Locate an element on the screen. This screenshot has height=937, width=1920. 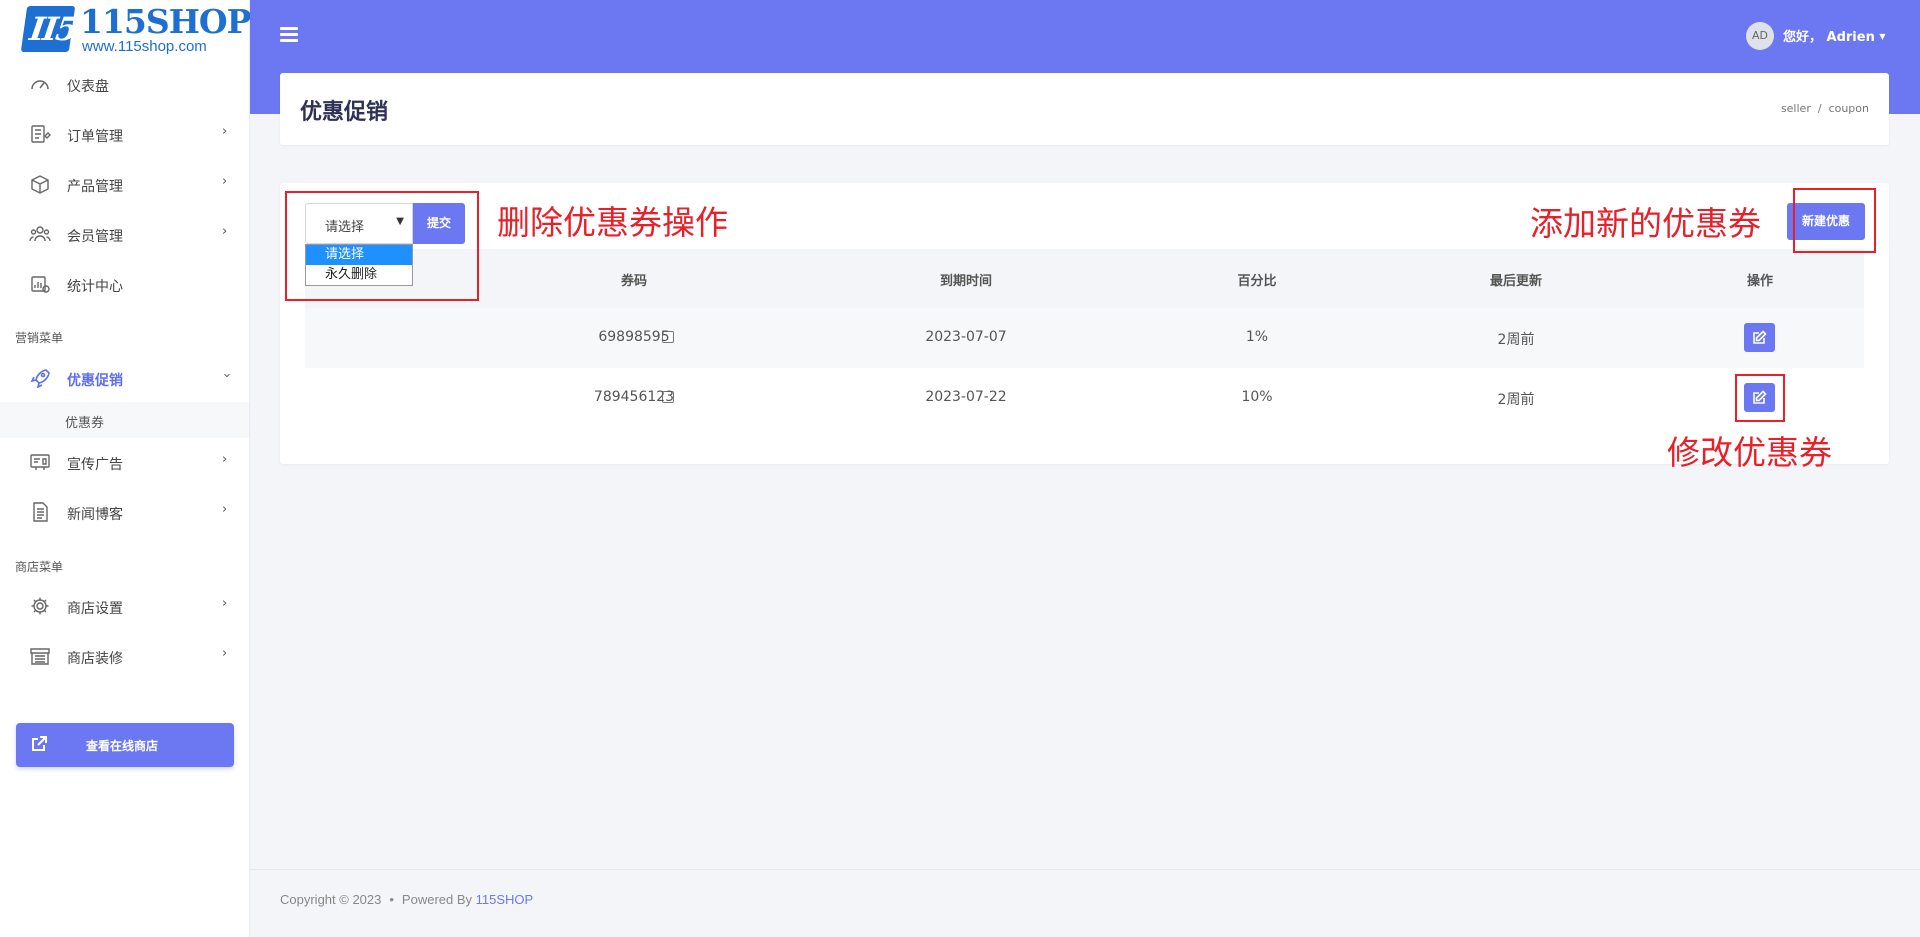
order-list-icon is located at coordinates (41, 134).